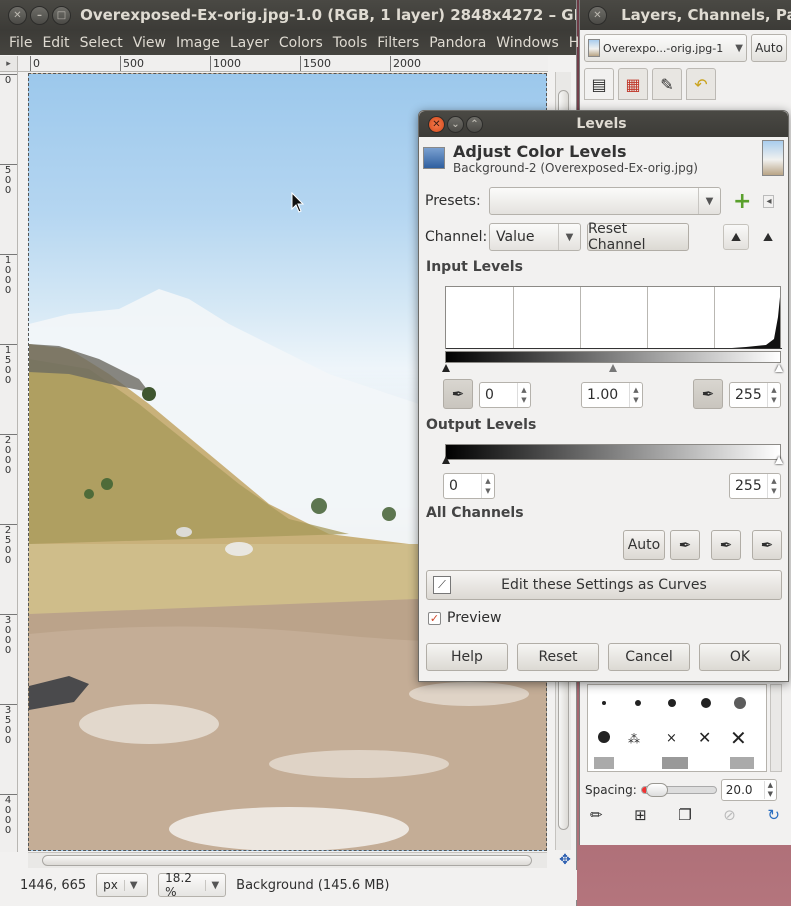 The width and height of the screenshot is (791, 906). Describe the element at coordinates (613, 452) in the screenshot. I see `output-gradient-bar` at that location.